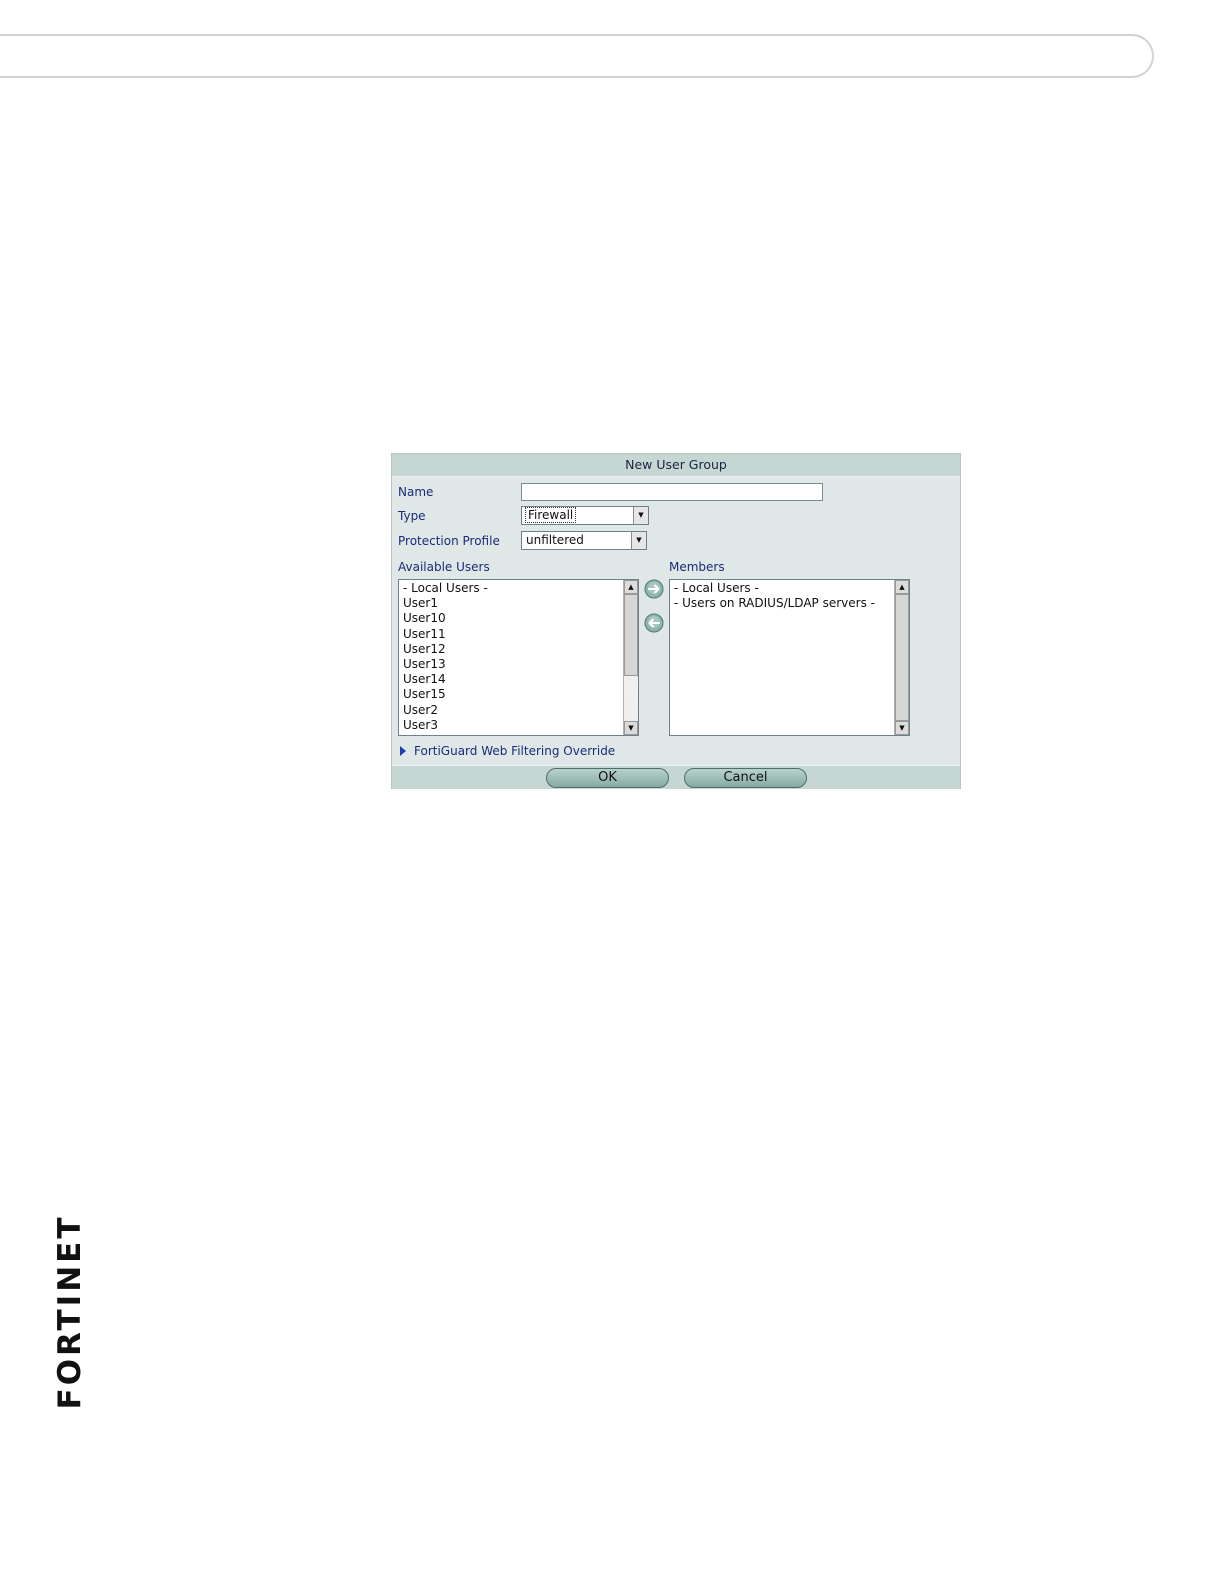 The height and width of the screenshot is (1584, 1224). I want to click on available-users-scrollbar: ▲ ▼, so click(630, 657).